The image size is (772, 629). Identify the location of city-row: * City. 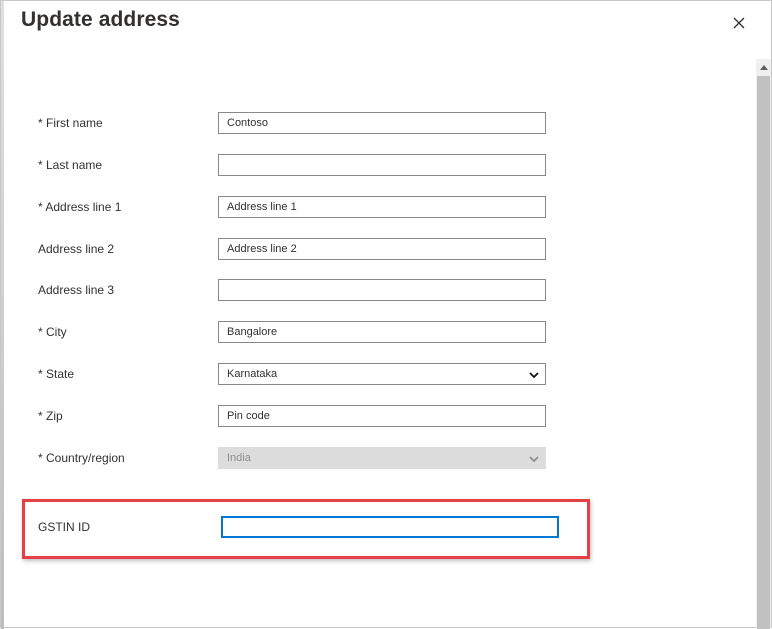
(298, 333).